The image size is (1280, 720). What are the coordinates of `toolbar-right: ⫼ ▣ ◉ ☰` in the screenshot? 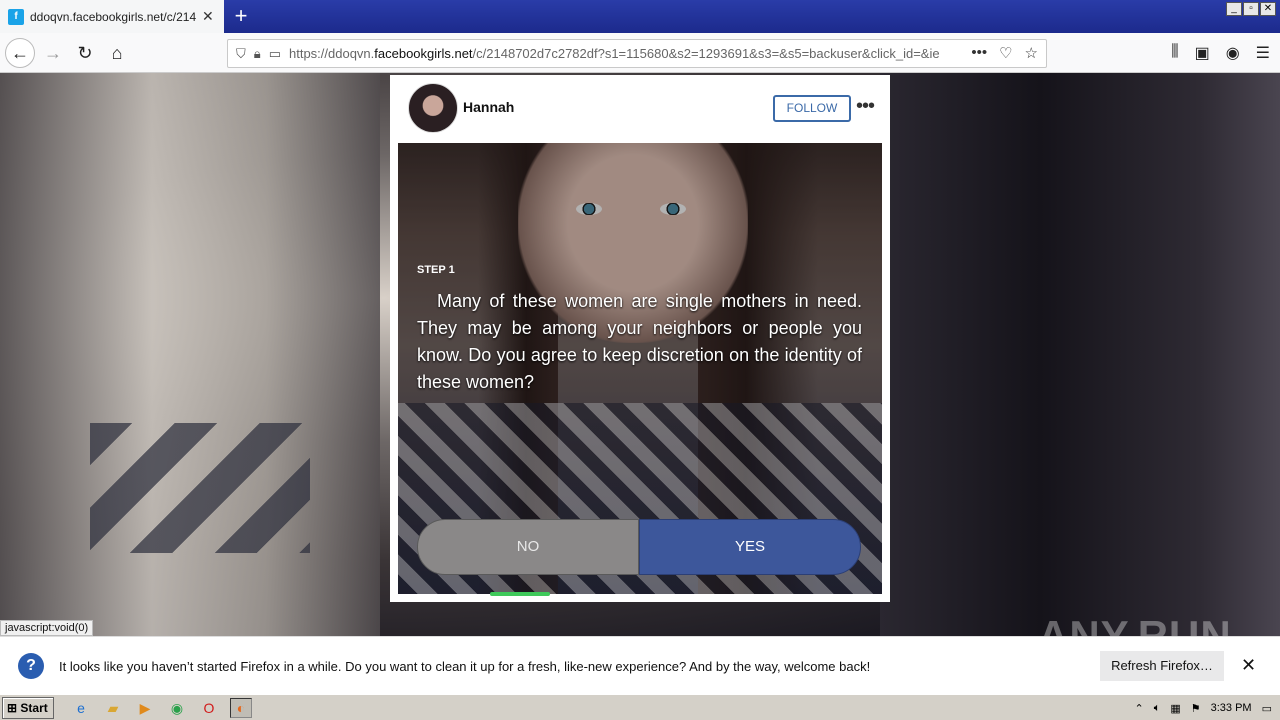 It's located at (1220, 53).